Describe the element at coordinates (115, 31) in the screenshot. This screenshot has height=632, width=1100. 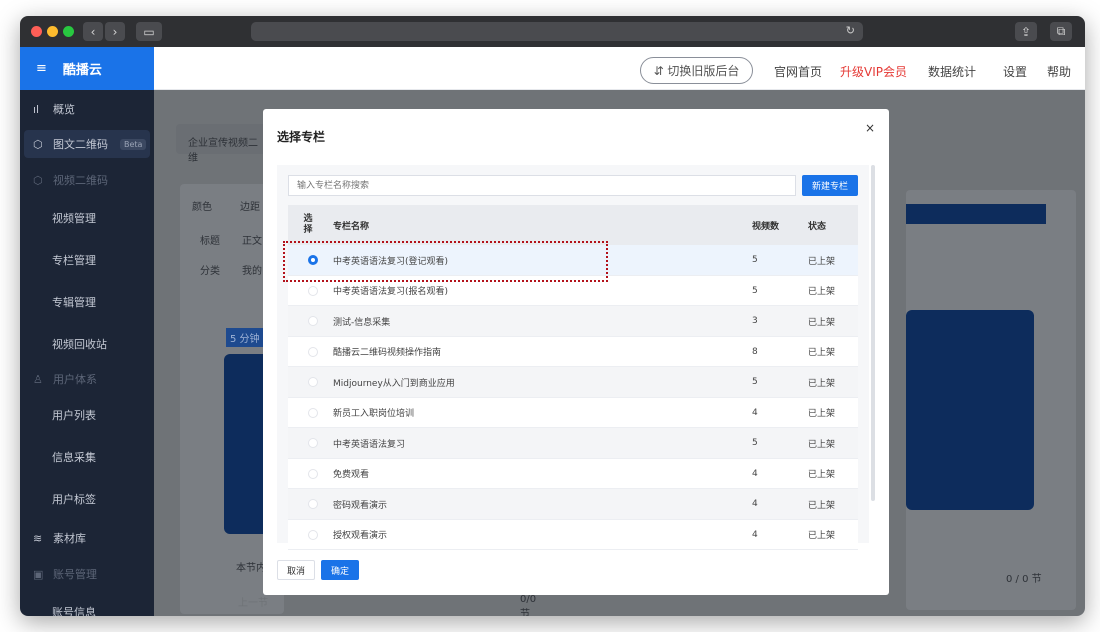
I see `forward-arrow-icon: ›` at that location.